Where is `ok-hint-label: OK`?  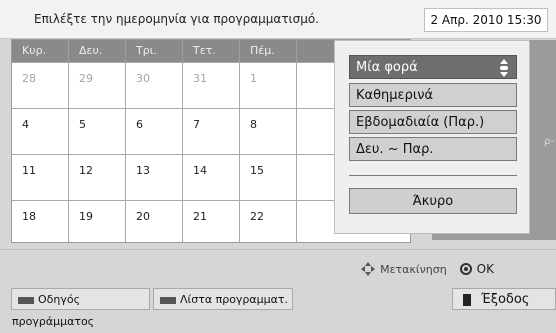 ok-hint-label: OK is located at coordinates (485, 269).